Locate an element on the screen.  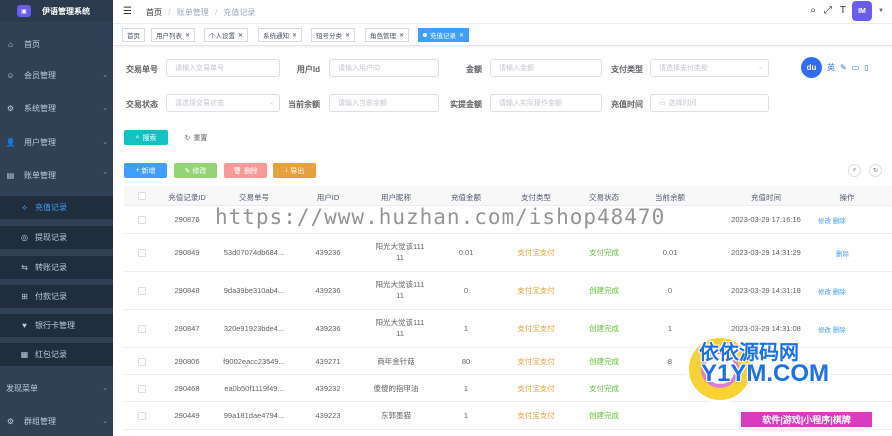
search-button: ⌕ 搜索 is located at coordinates (146, 137).